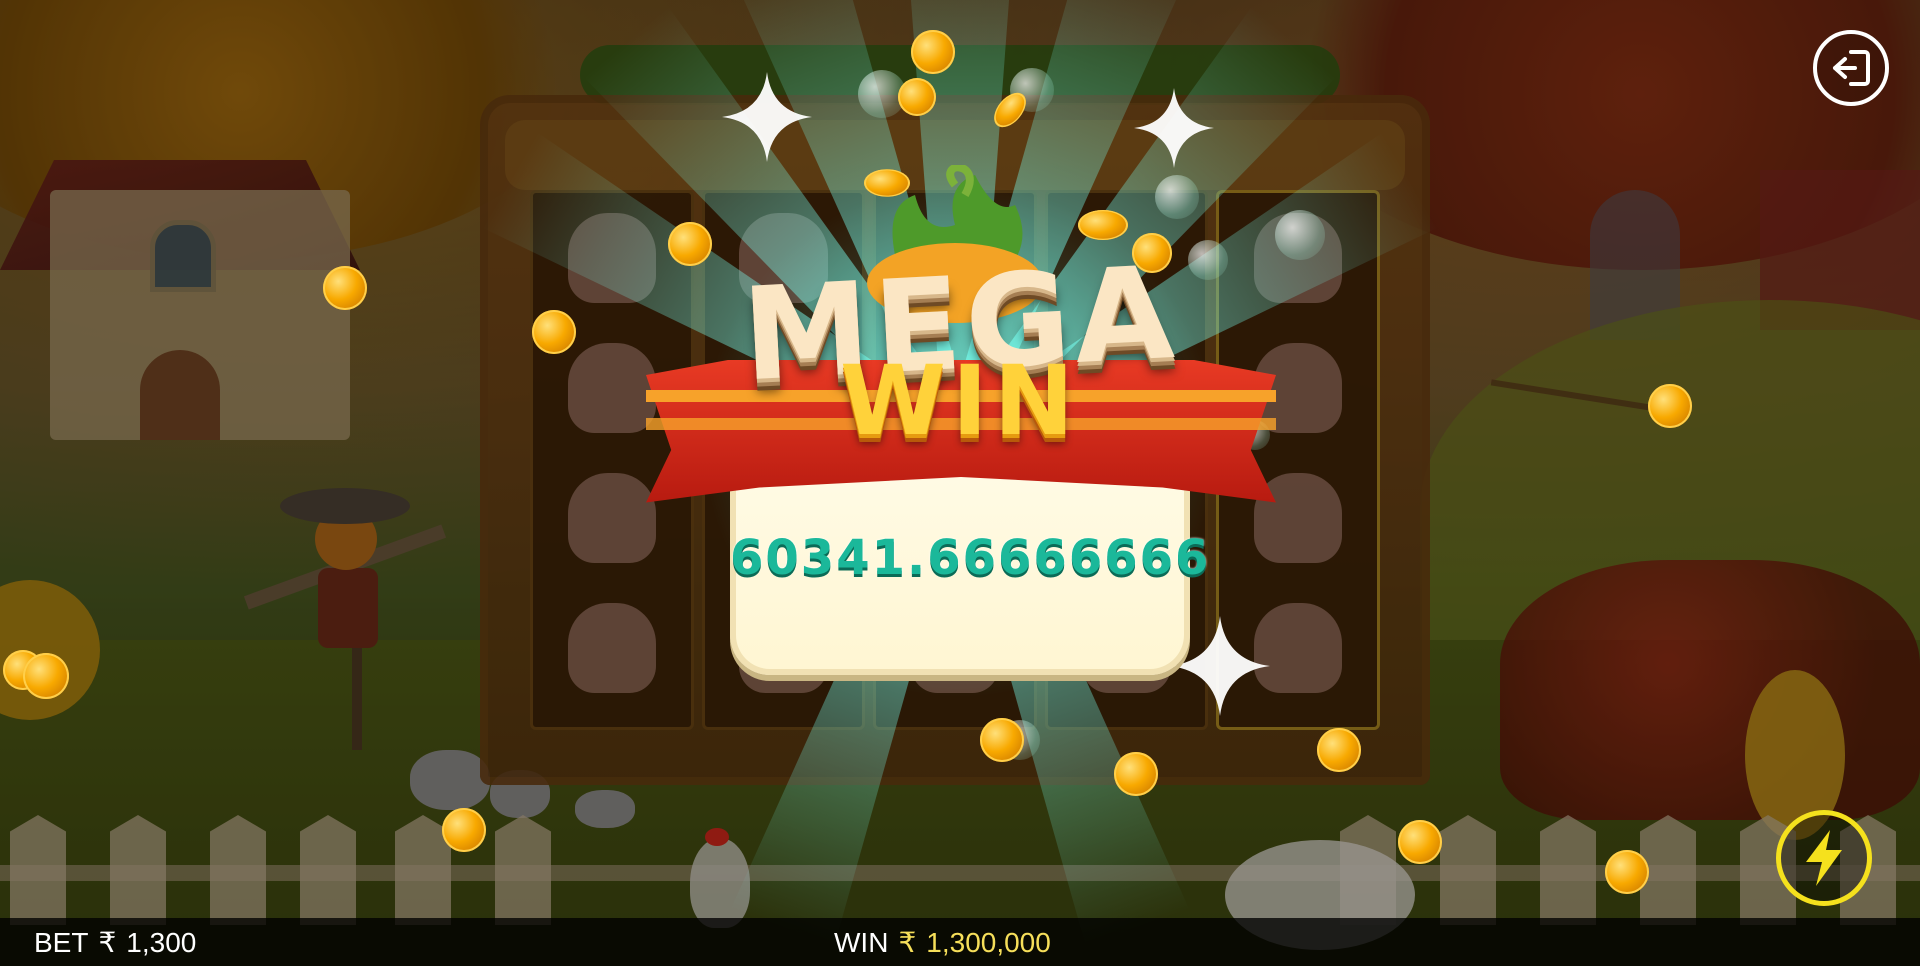 The image size is (1920, 966). I want to click on exit-icon, so click(1851, 68).